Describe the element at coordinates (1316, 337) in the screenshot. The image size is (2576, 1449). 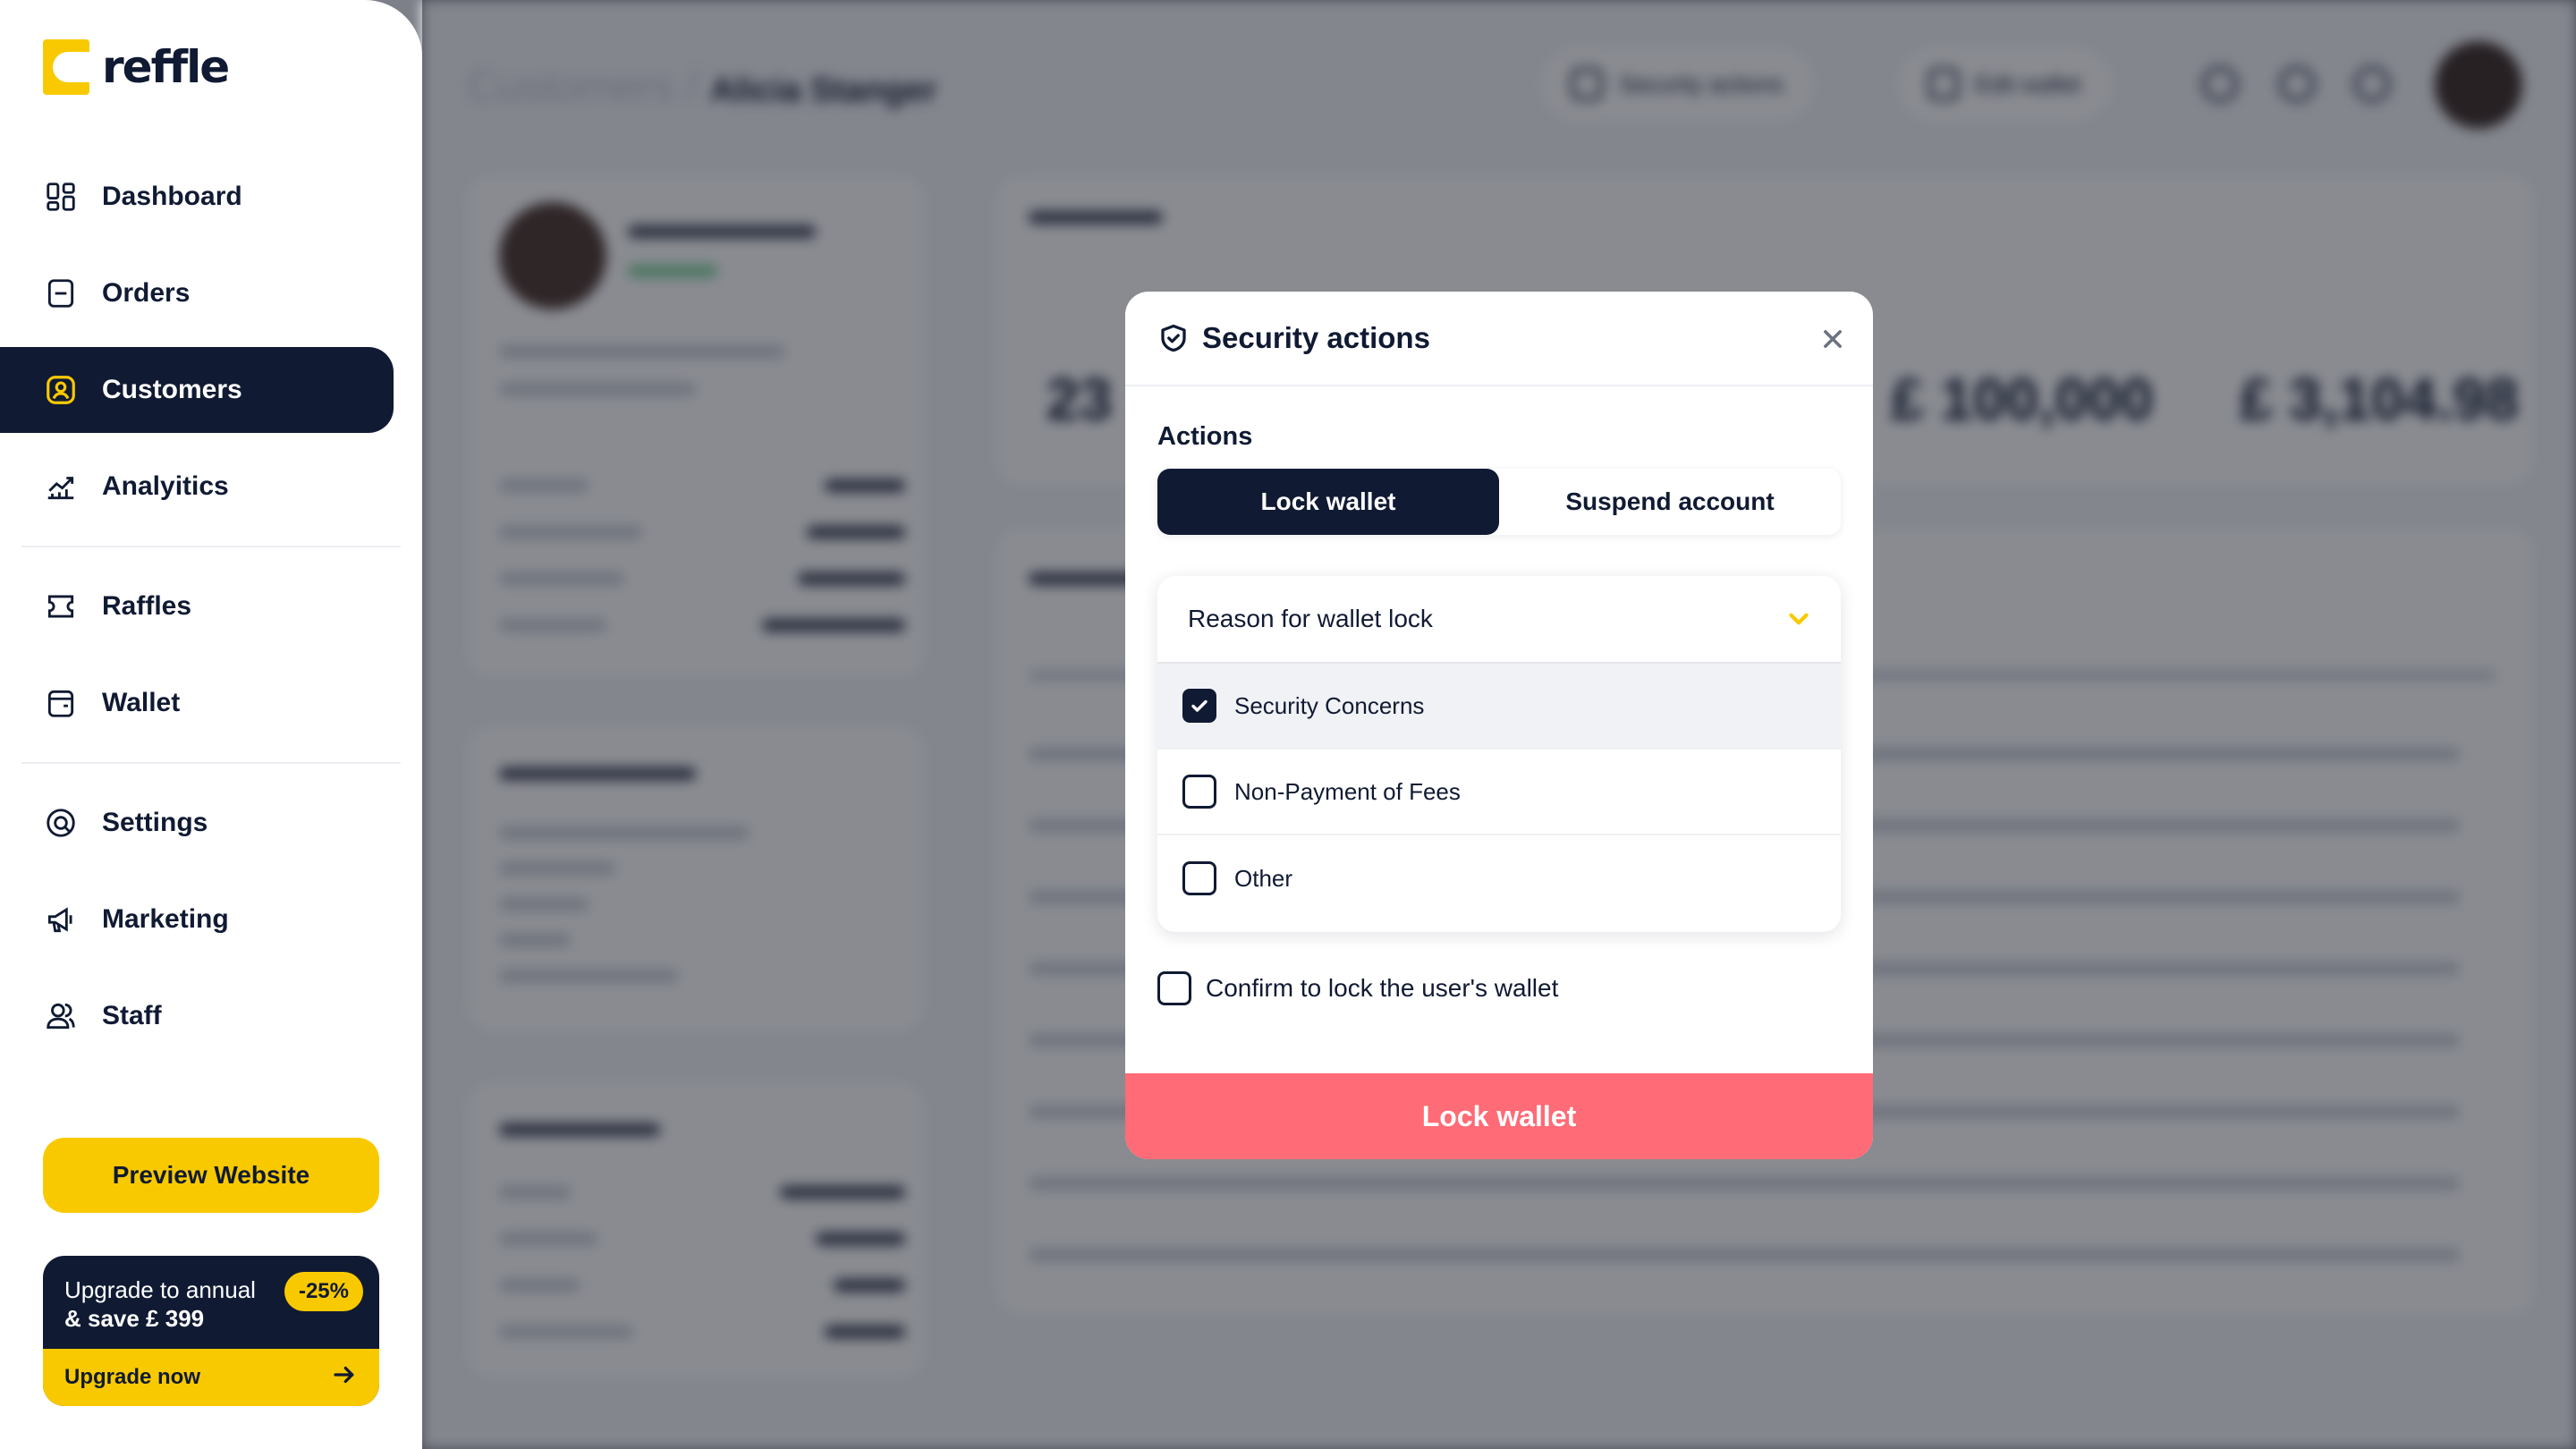
I see `modal-title: Security actions` at that location.